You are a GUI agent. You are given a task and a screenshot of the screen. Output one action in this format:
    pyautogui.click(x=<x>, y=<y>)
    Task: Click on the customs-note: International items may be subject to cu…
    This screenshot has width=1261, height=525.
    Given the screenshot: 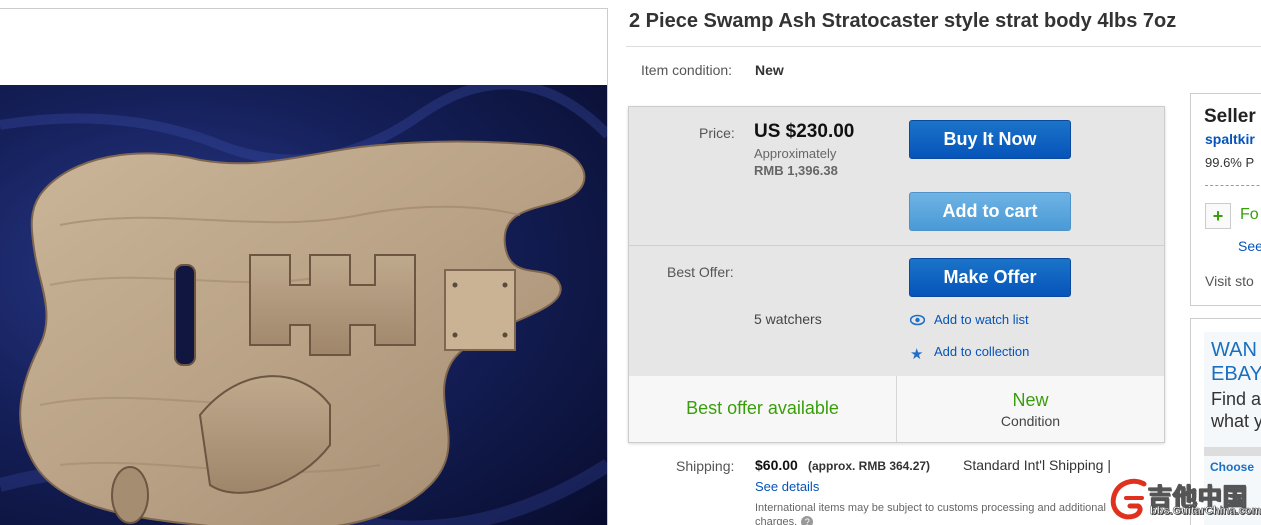 What is the action you would take?
    pyautogui.click(x=945, y=513)
    